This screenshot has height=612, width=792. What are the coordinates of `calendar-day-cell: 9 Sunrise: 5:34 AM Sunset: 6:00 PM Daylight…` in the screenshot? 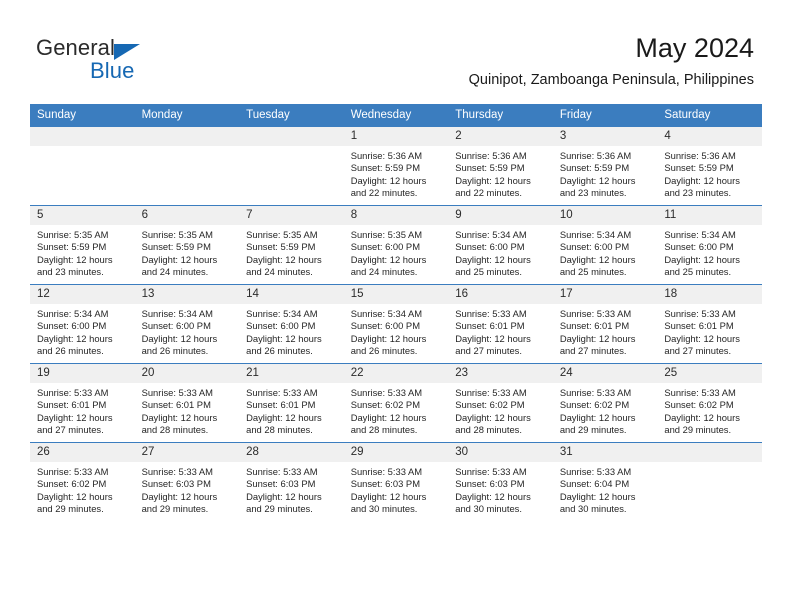 It's located at (500, 245).